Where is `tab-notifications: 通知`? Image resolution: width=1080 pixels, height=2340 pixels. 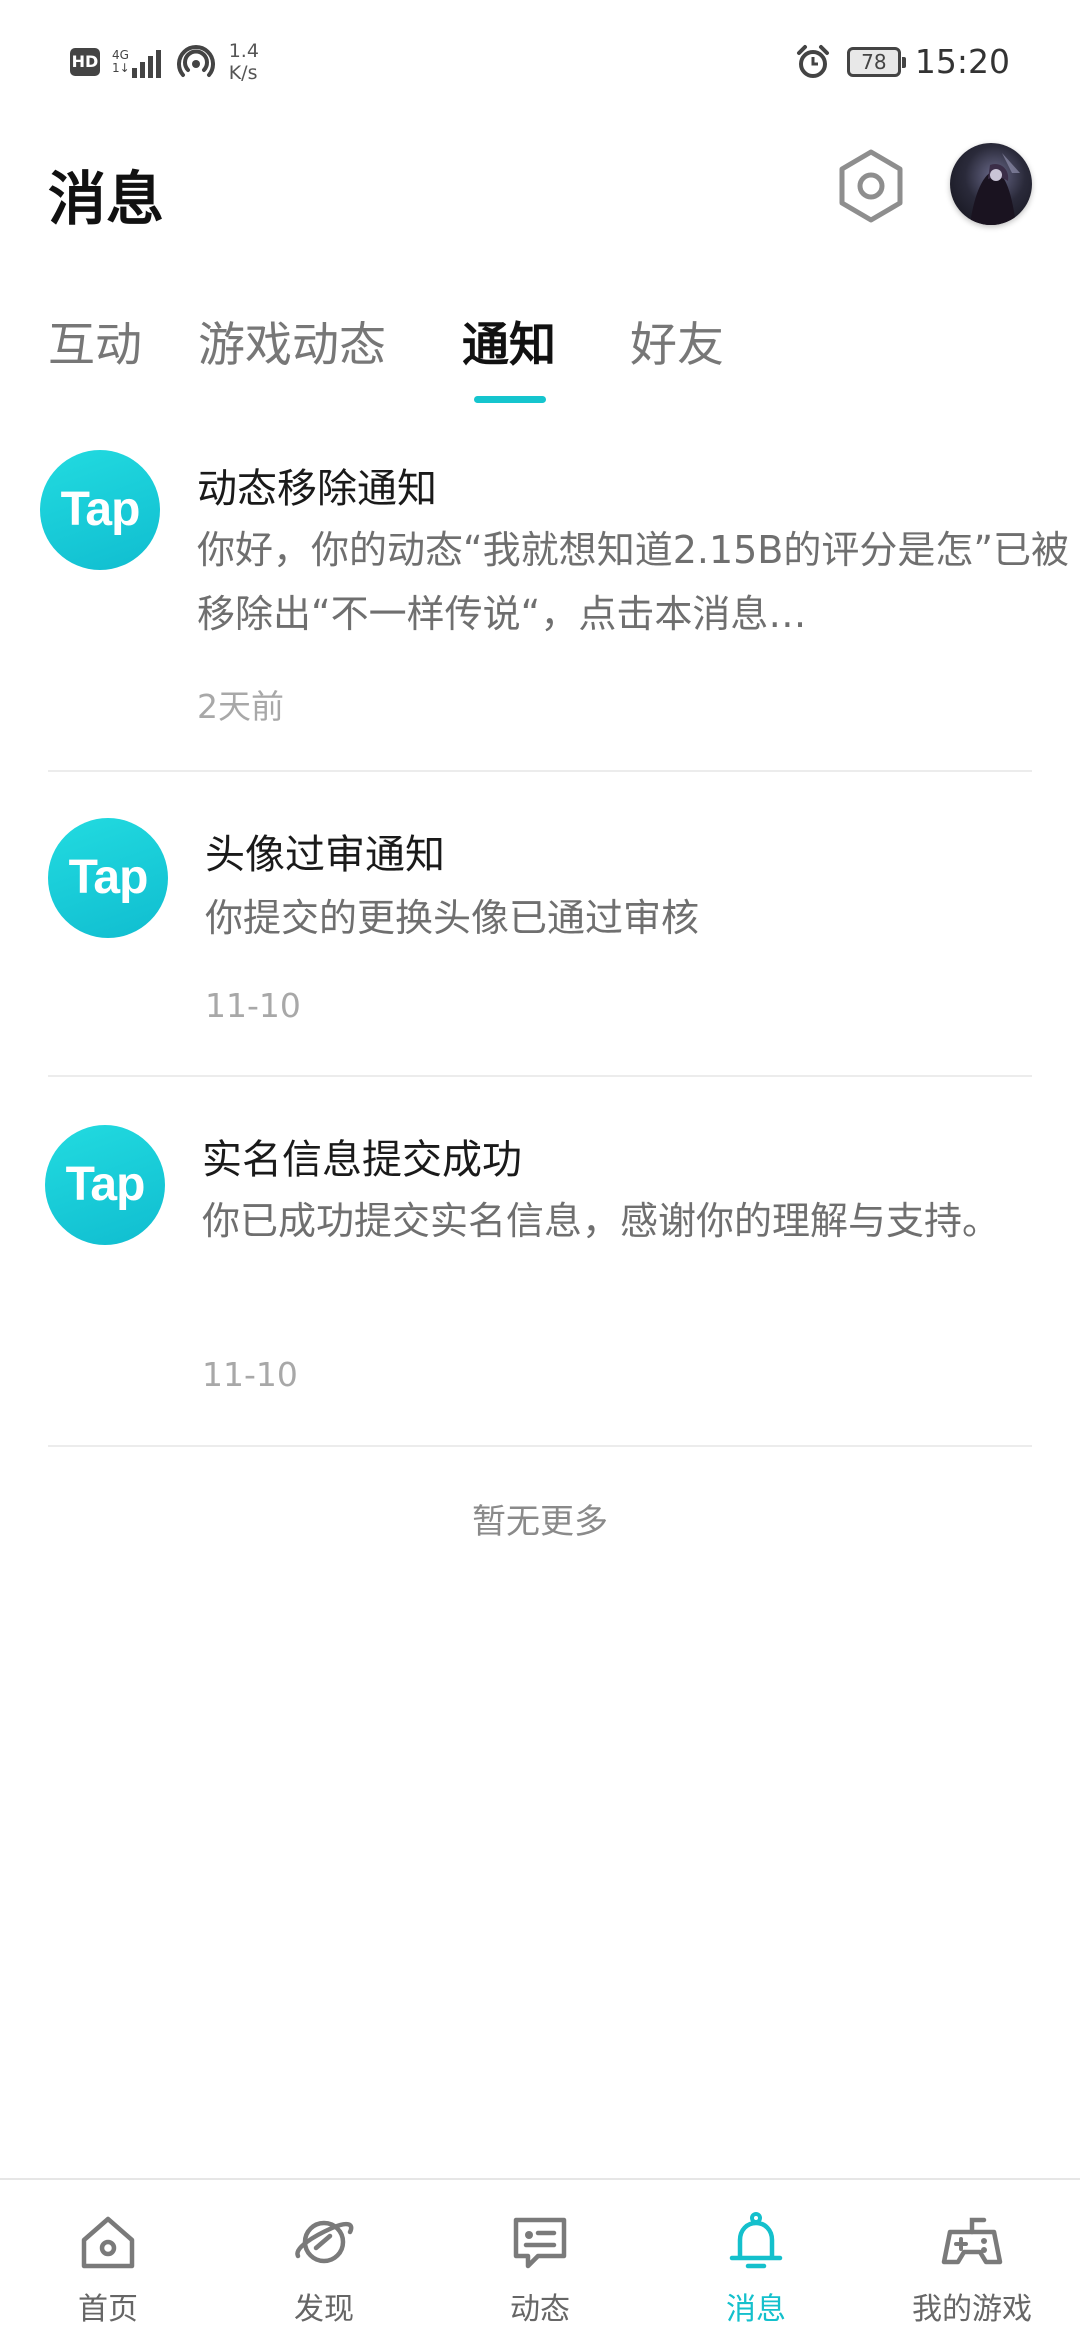 tab-notifications: 通知 is located at coordinates (509, 340).